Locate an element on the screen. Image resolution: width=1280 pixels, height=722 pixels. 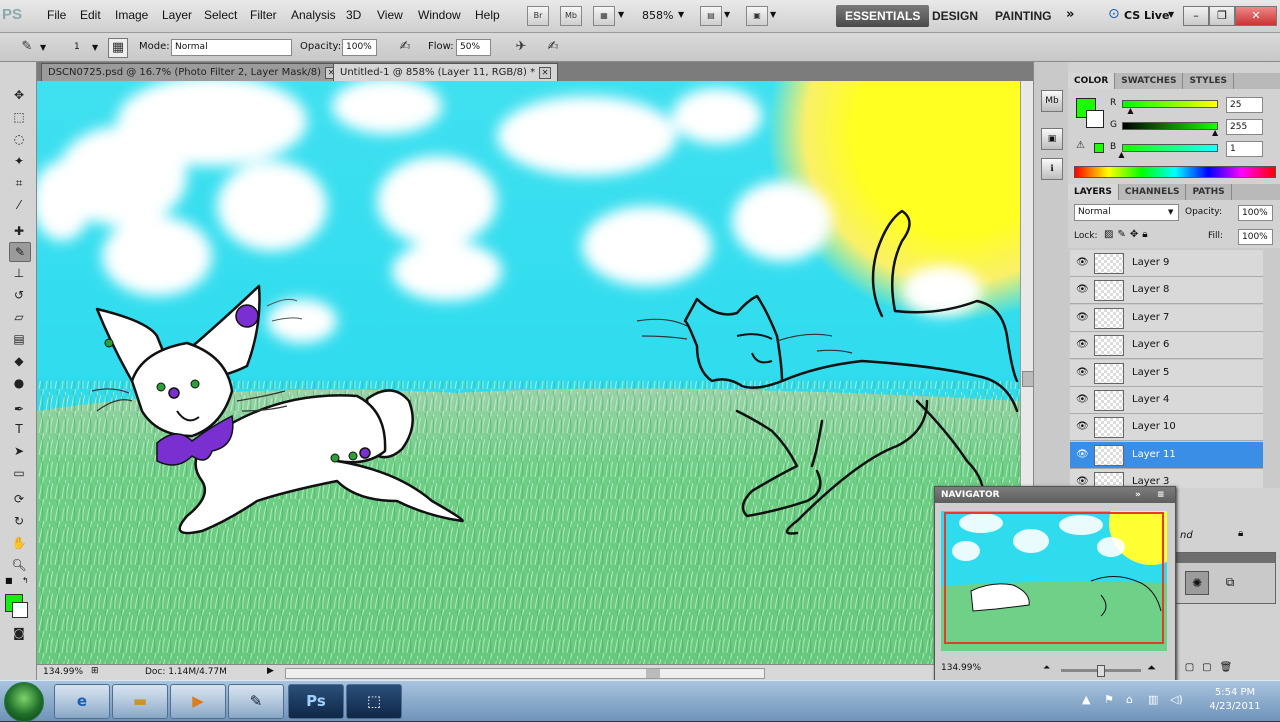
tab-styles: STYLES is located at coordinates (1208, 81).